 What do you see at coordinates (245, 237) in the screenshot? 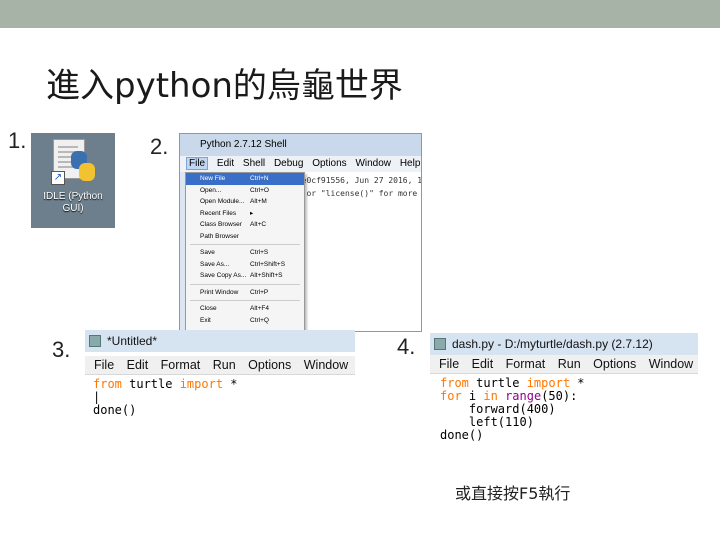
I see `file-menu-item: Path Browser` at bounding box center [245, 237].